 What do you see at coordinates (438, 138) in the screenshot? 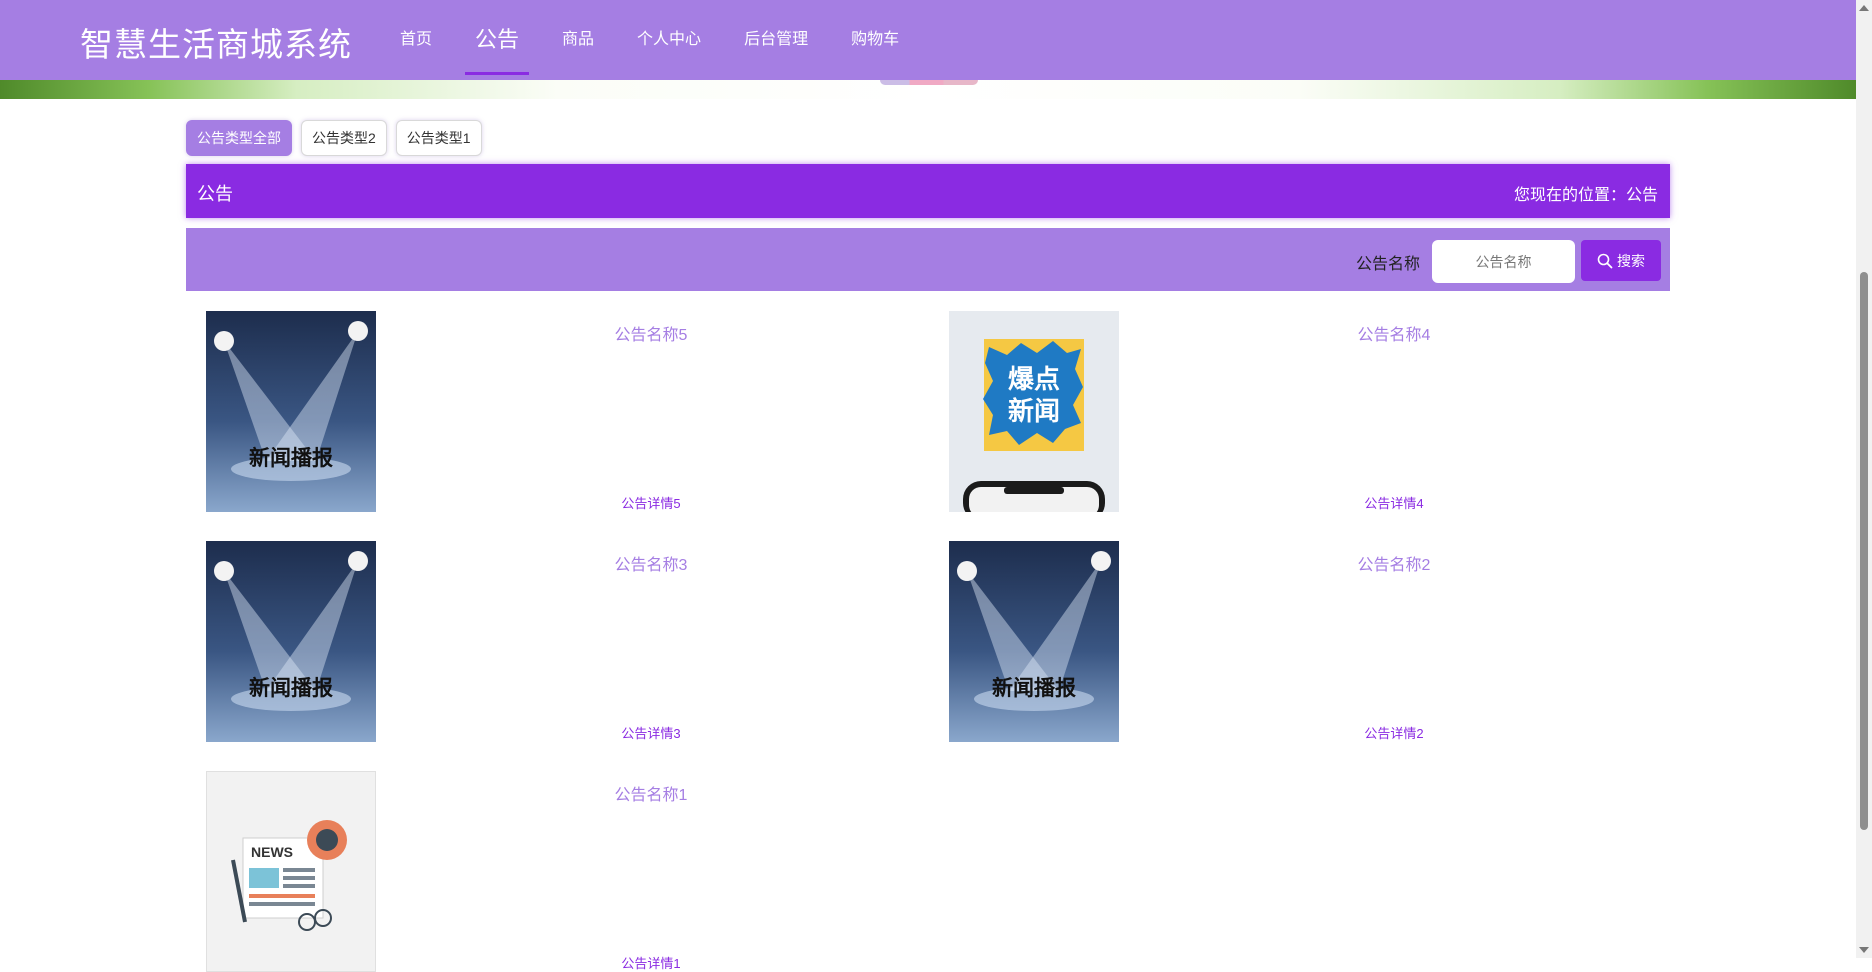
I see `filter-type1-button: 公告类型1` at bounding box center [438, 138].